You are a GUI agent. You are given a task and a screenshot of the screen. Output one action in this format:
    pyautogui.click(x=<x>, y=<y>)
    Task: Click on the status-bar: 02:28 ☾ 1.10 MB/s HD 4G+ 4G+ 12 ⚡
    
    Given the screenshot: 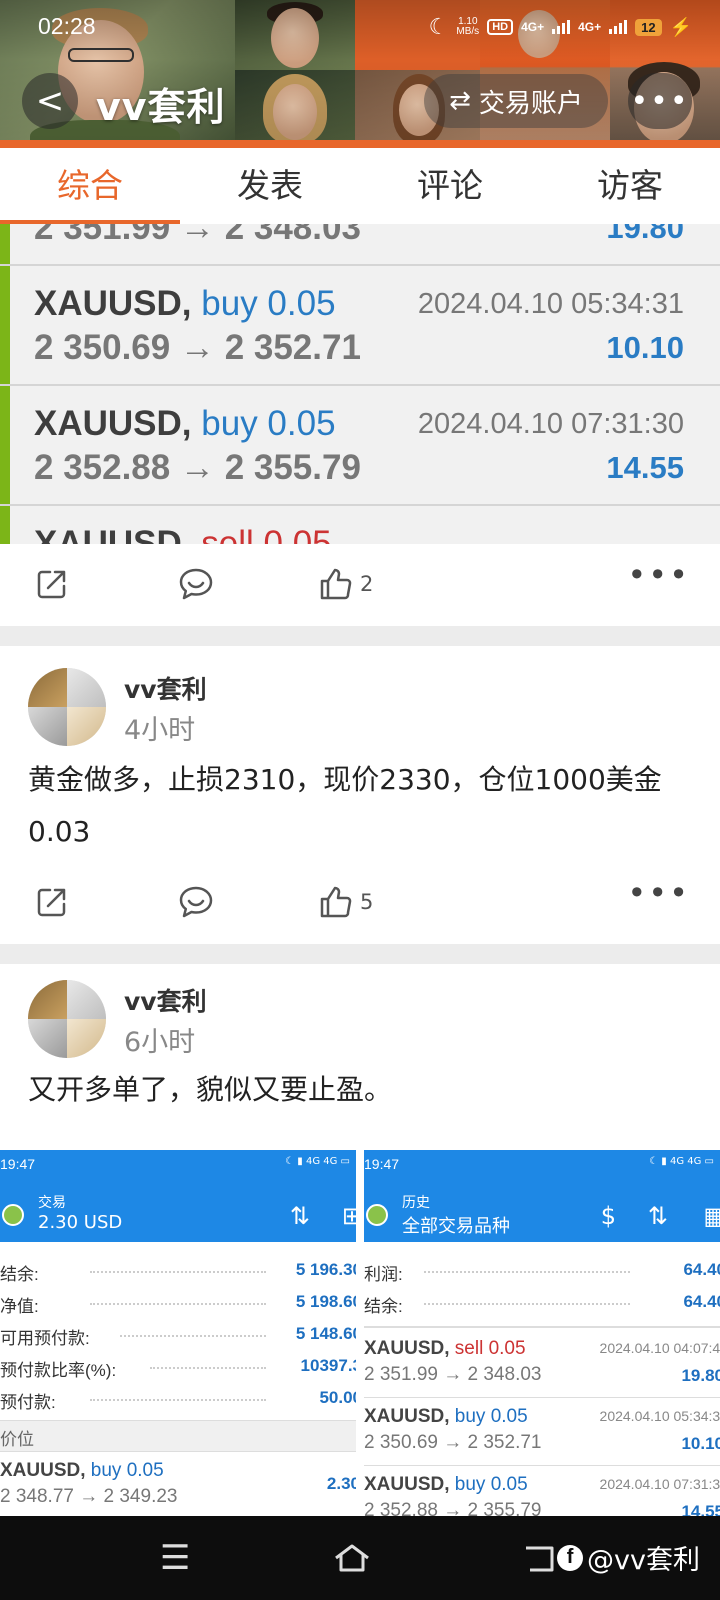 What is the action you would take?
    pyautogui.click(x=360, y=28)
    